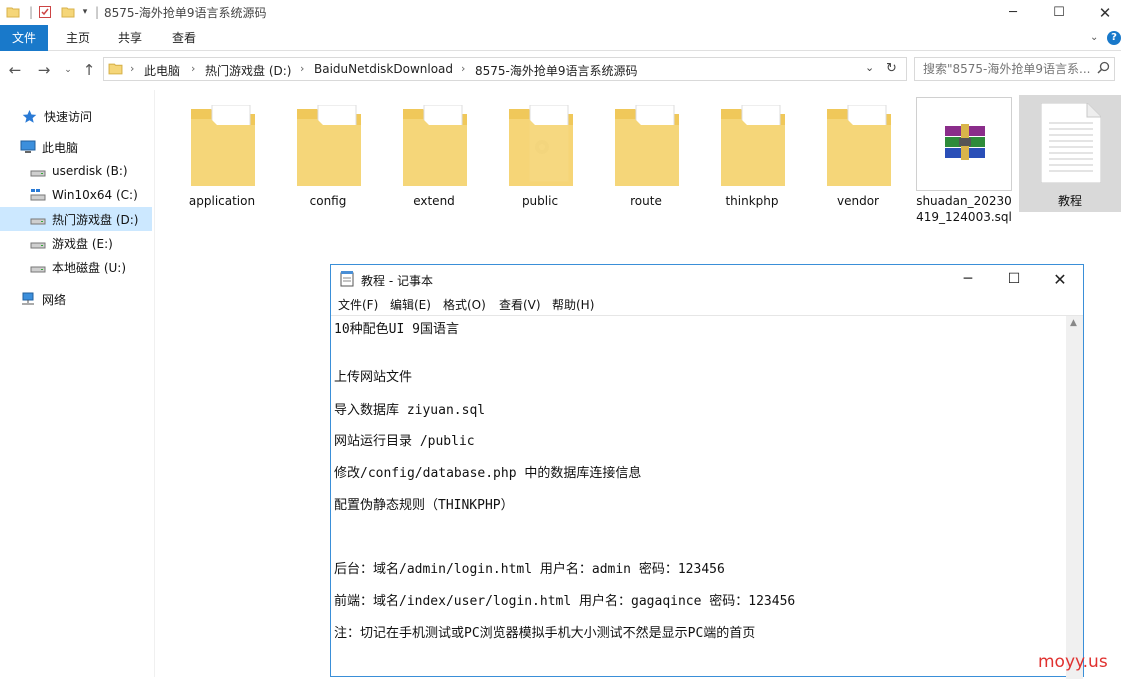 This screenshot has height=679, width=1121. I want to click on file-item-application: application, so click(222, 157).